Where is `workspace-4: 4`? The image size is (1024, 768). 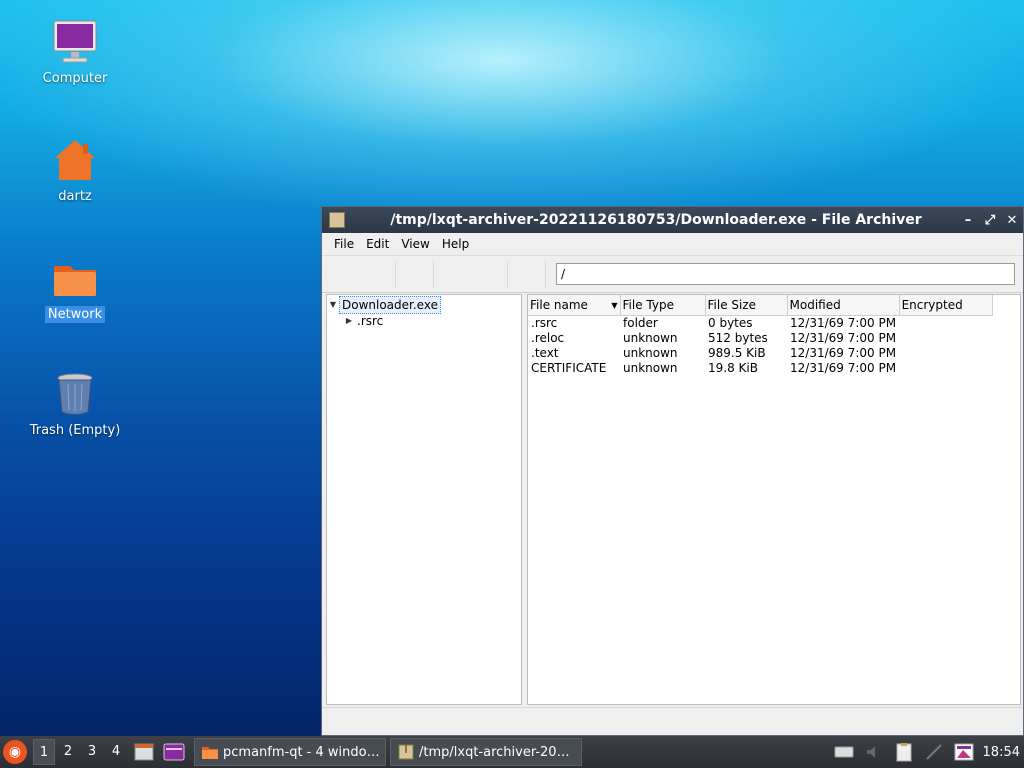 workspace-4: 4 is located at coordinates (116, 752).